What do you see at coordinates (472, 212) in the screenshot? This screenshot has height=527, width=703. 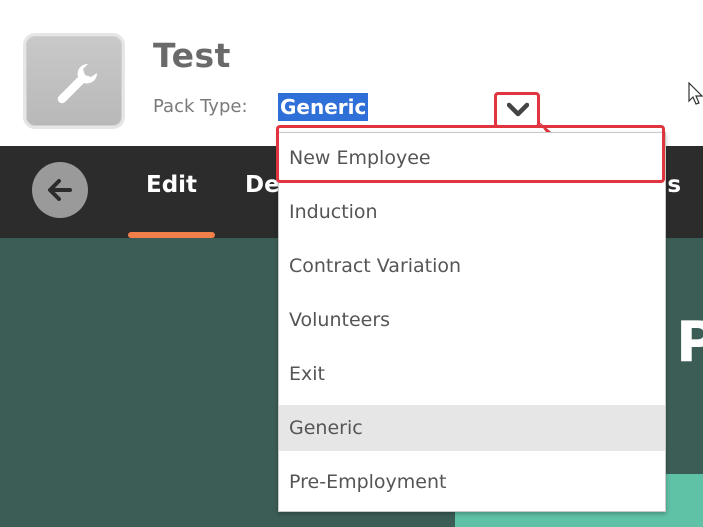 I see `option-induction: Induction` at bounding box center [472, 212].